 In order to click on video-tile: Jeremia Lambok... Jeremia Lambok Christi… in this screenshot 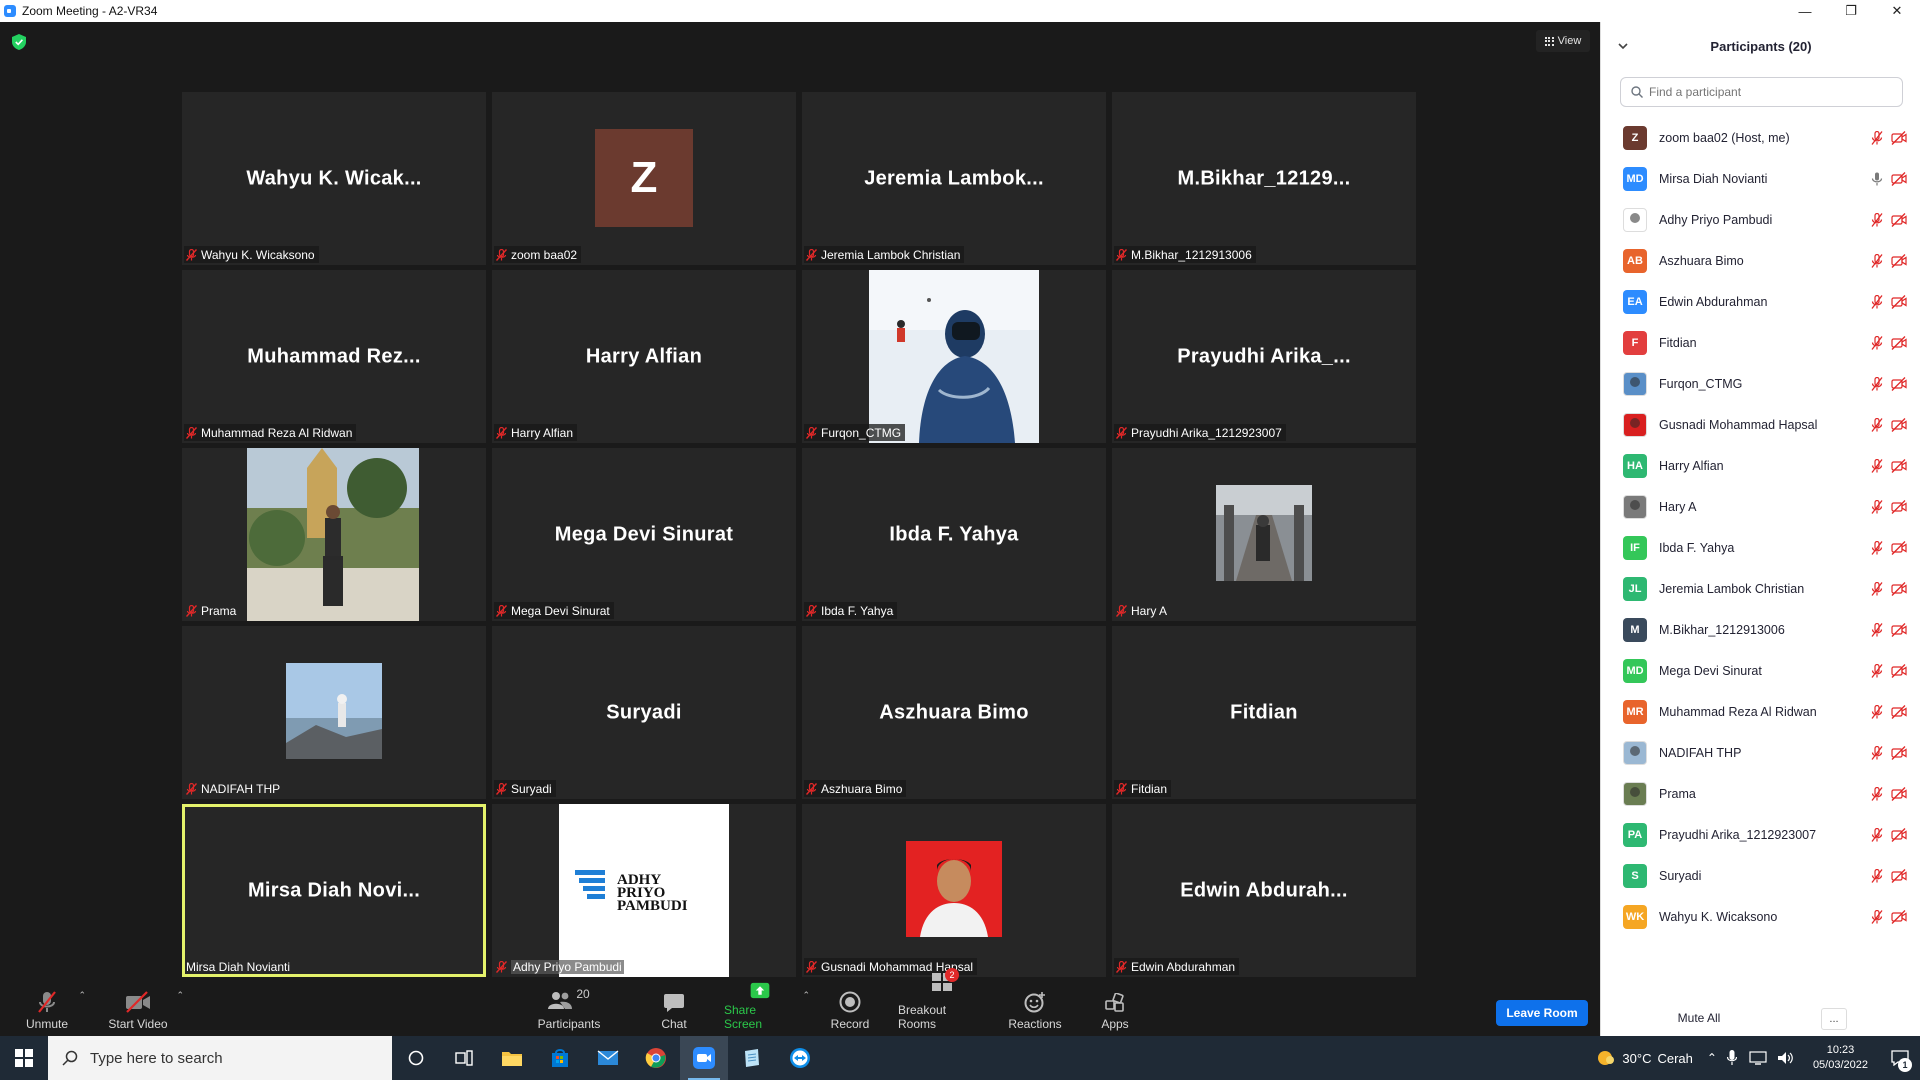, I will do `click(954, 178)`.